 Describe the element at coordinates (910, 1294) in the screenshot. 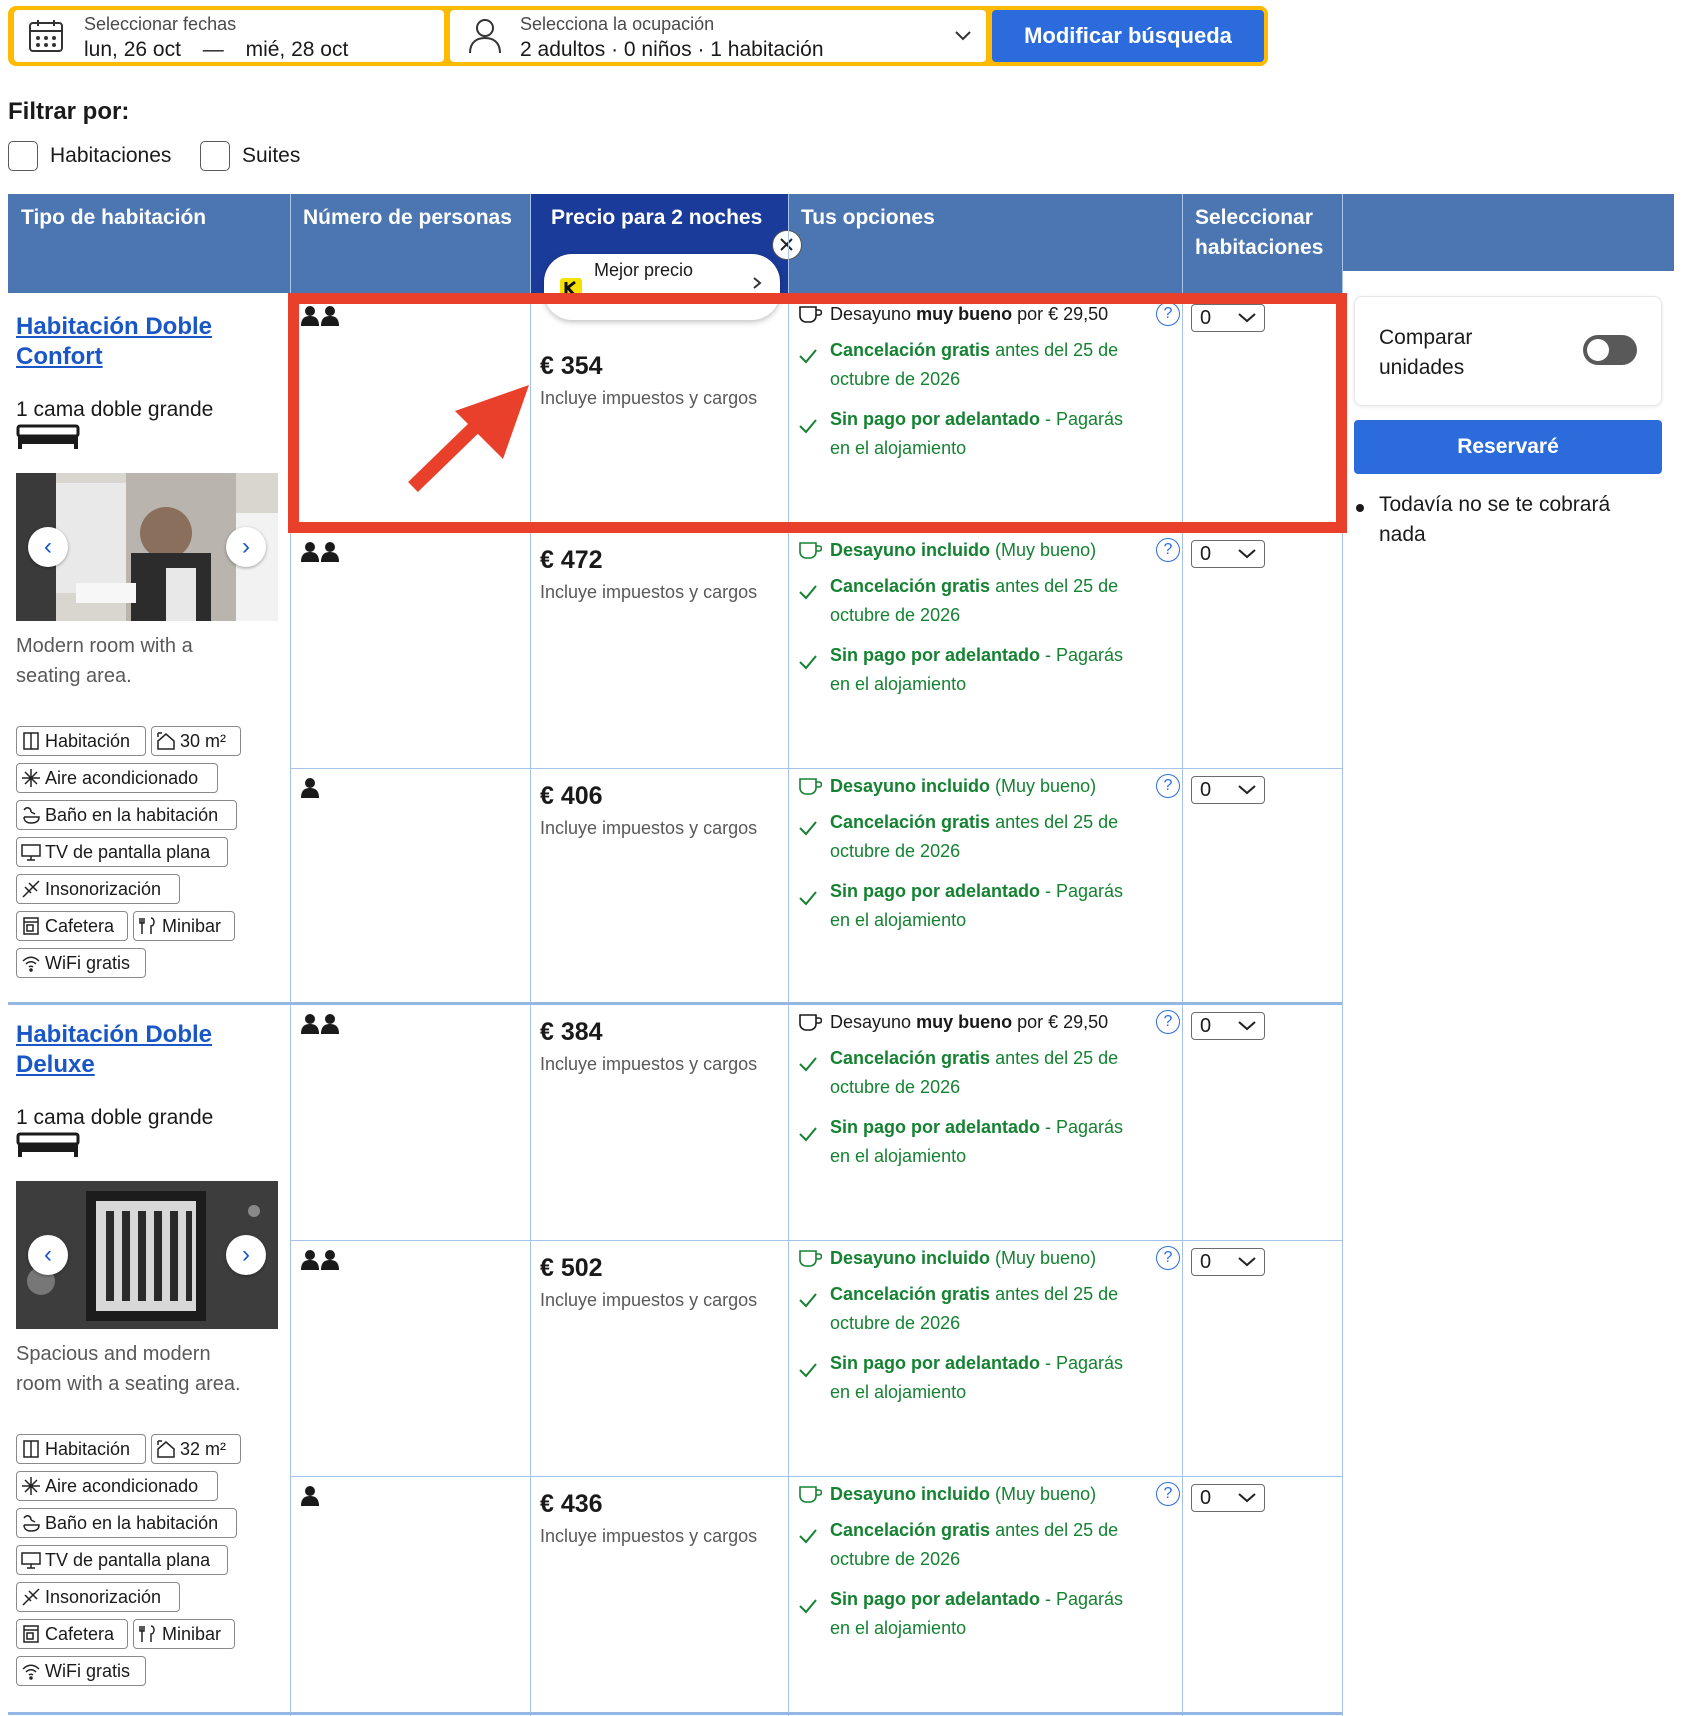

I see `cancel-bold: Cancelación gratis` at that location.